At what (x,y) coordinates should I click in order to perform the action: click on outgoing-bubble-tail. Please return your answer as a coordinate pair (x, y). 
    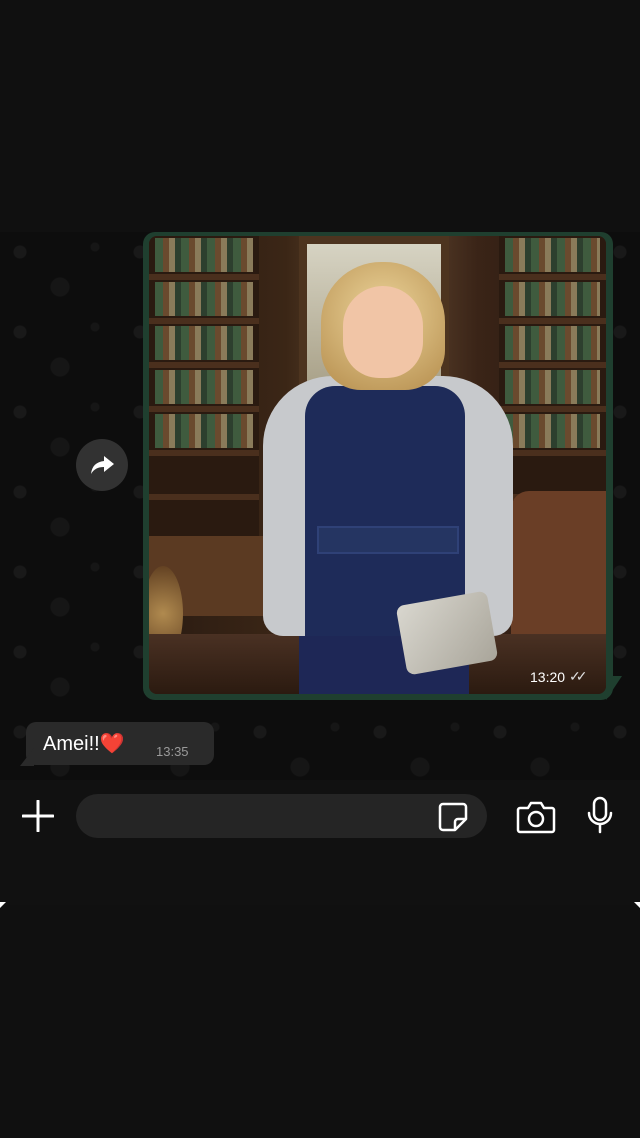
    Looking at the image, I should click on (614, 688).